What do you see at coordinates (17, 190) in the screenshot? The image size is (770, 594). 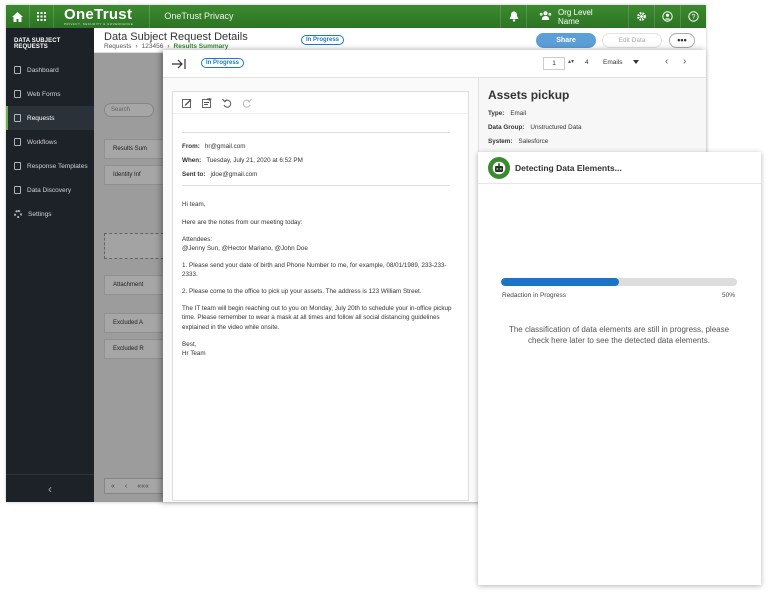 I see `data-discovery-icon` at bounding box center [17, 190].